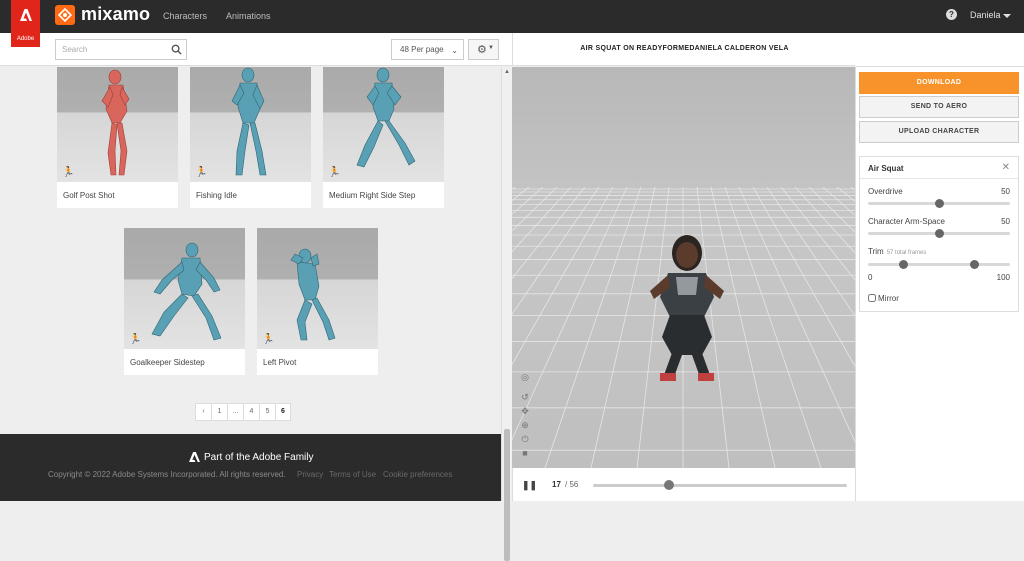 The height and width of the screenshot is (561, 1024). I want to click on help-icon: ?, so click(951, 14).